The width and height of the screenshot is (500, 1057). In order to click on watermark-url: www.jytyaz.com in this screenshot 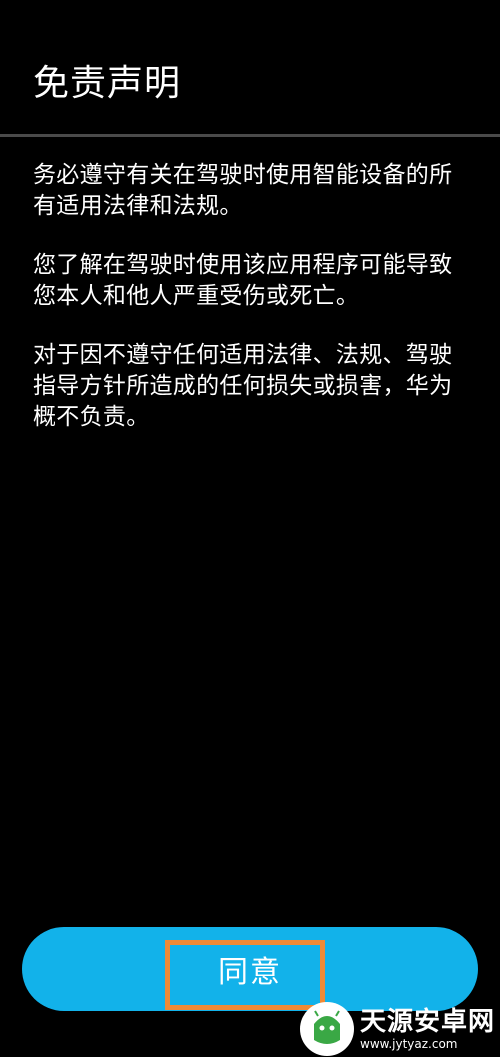, I will do `click(409, 1043)`.